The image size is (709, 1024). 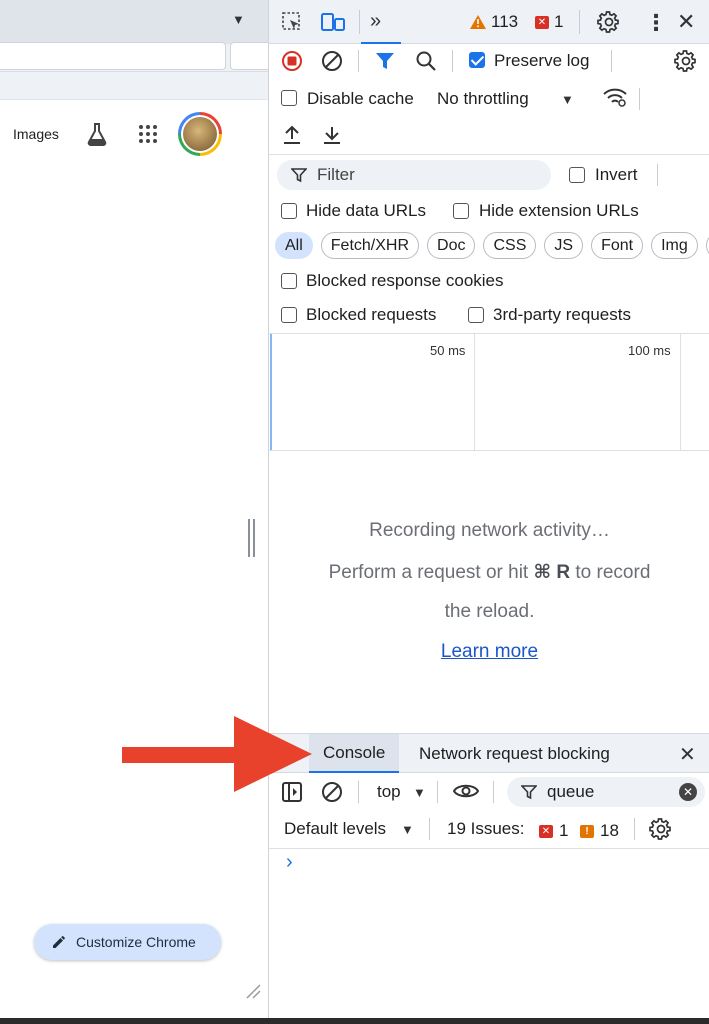 I want to click on disable-cache-label: Disable cache, so click(x=360, y=98).